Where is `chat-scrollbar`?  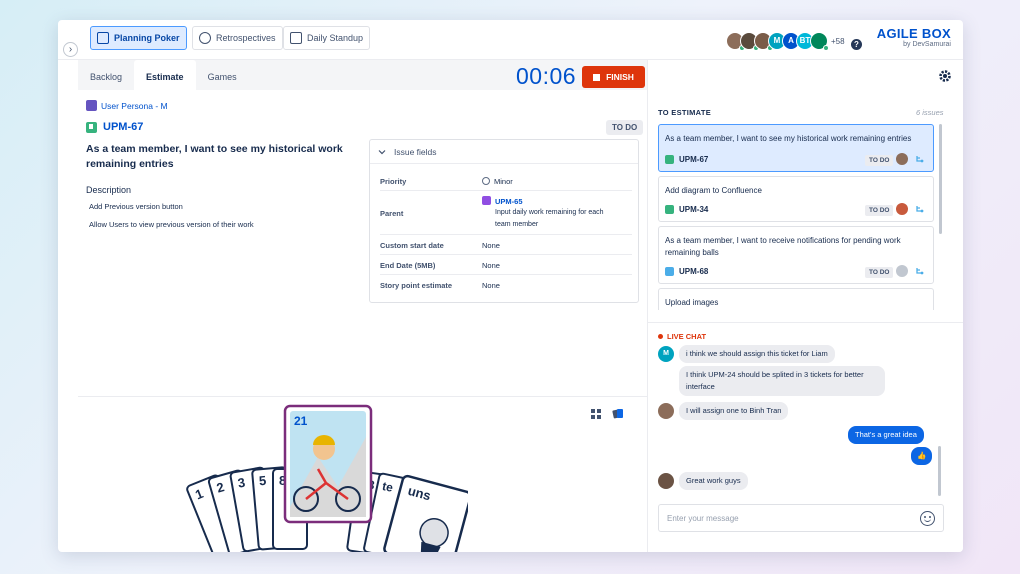 chat-scrollbar is located at coordinates (939, 471).